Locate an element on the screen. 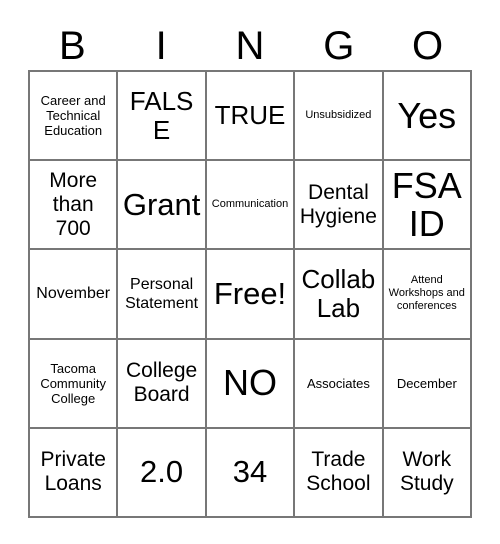 The image size is (500, 544). bingo-cell-label: Communication is located at coordinates (250, 204).